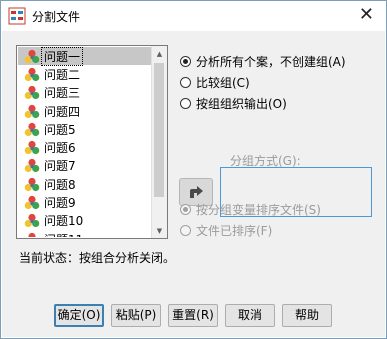 The height and width of the screenshot is (339, 387). What do you see at coordinates (185, 103) in the screenshot?
I see `radio-organize-output-button` at bounding box center [185, 103].